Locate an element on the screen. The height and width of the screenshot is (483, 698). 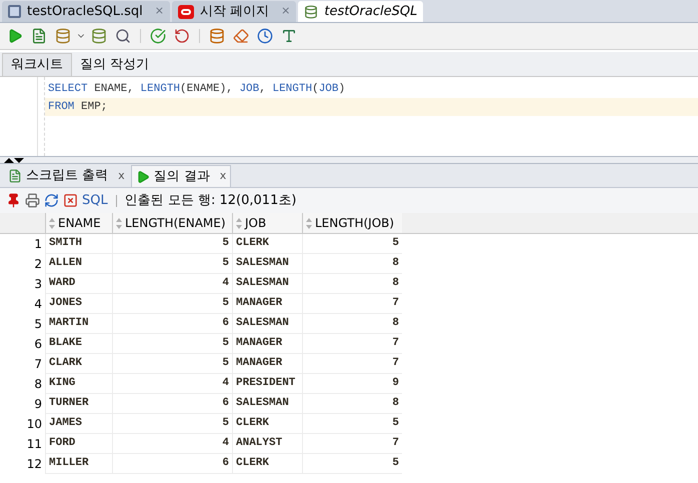
print-icon is located at coordinates (32, 200).